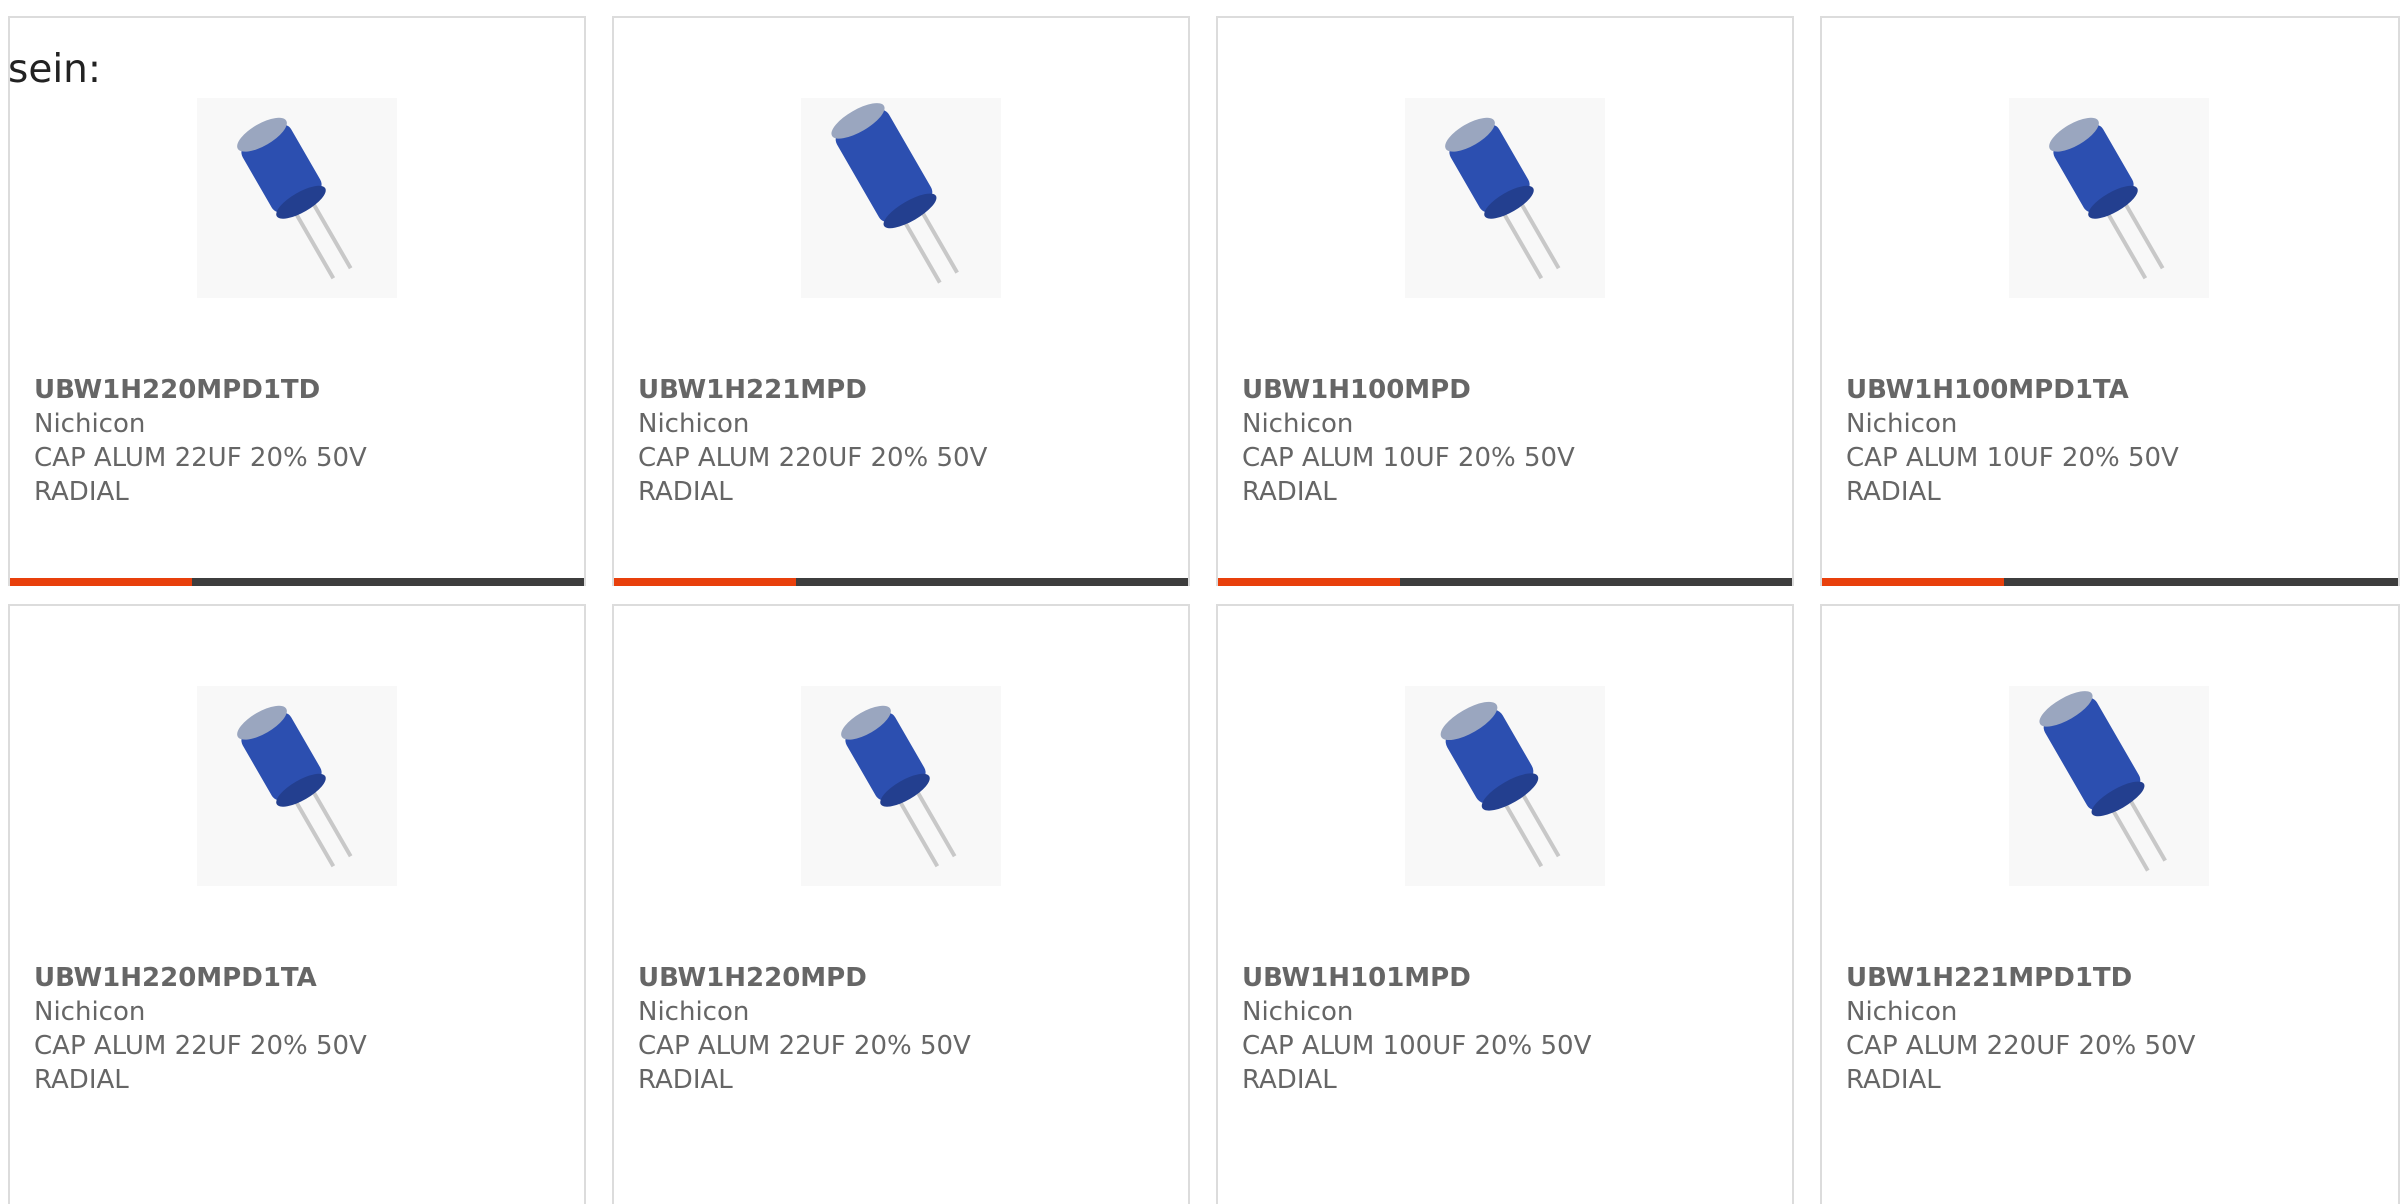 The height and width of the screenshot is (1204, 2400). What do you see at coordinates (903, 390) in the screenshot?
I see `part-number: UBW1H221MPD` at bounding box center [903, 390].